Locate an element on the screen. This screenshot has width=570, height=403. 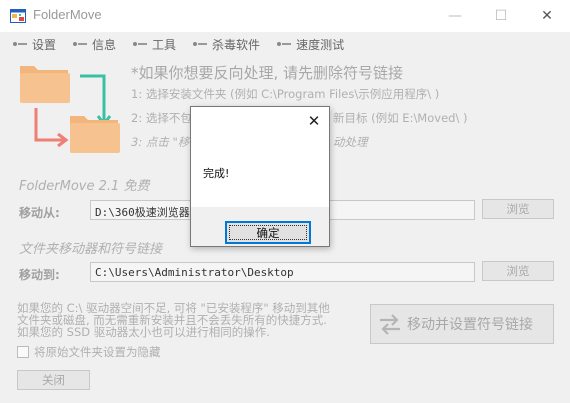
menu-settings: 设置 is located at coordinates (34, 44).